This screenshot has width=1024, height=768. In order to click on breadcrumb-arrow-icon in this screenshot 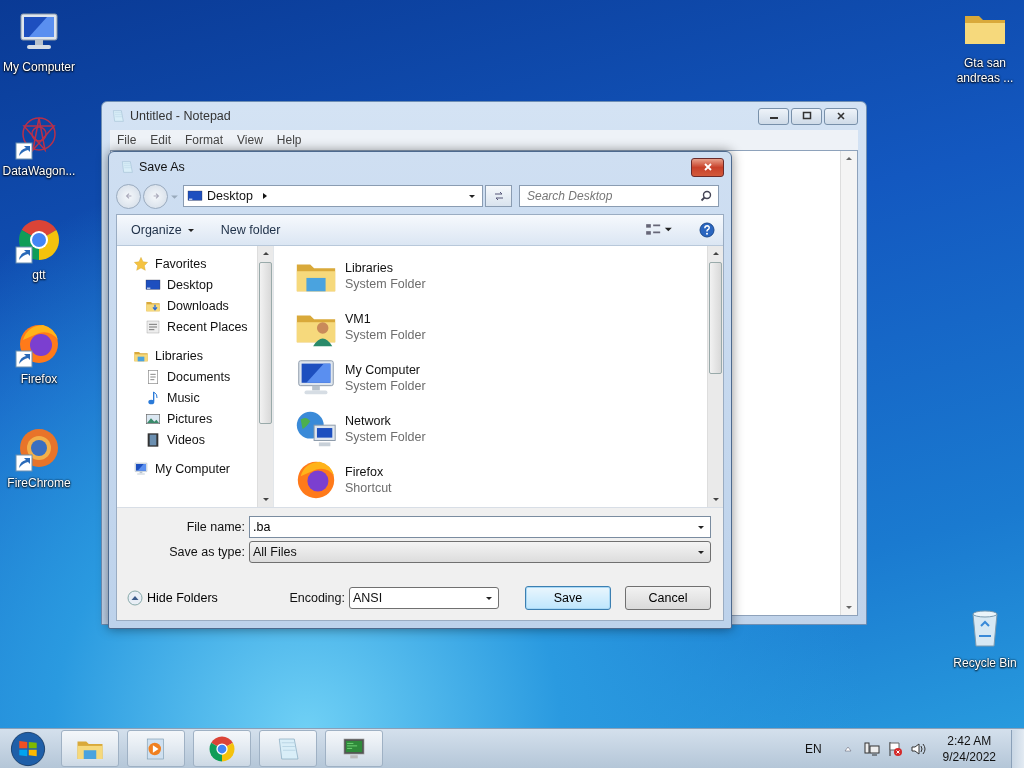, I will do `click(264, 196)`.